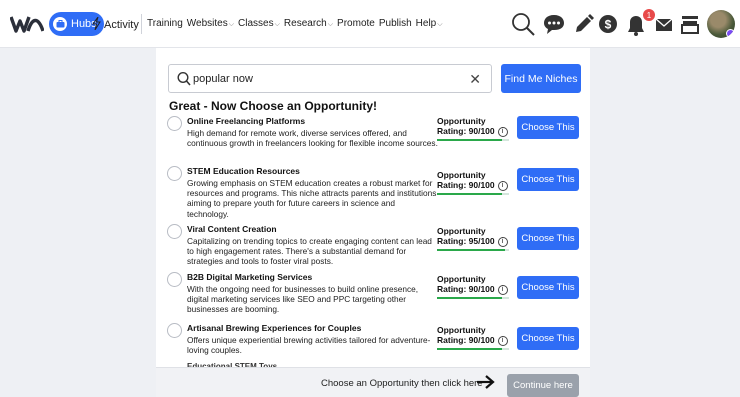 This screenshot has height=397, width=740. What do you see at coordinates (475, 79) in the screenshot?
I see `clear-search-icon: ✕` at bounding box center [475, 79].